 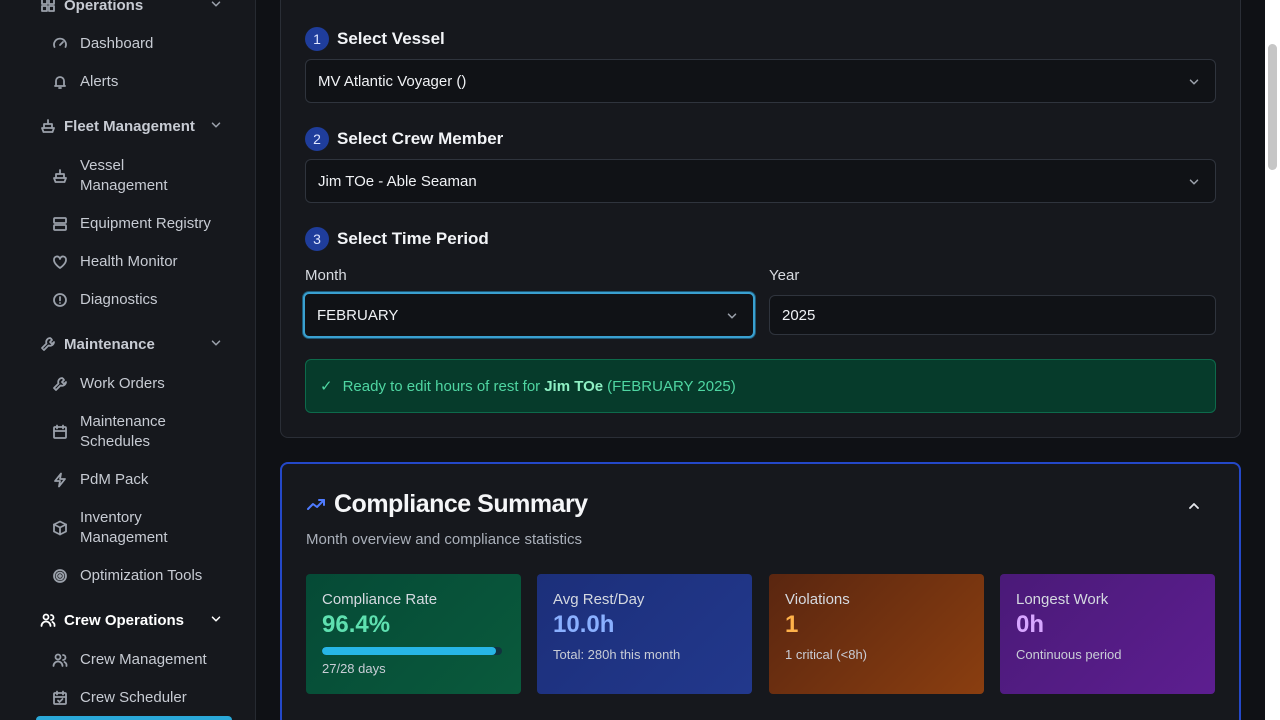 I want to click on step-select-vessel: 1 Select Vessel, so click(x=375, y=39).